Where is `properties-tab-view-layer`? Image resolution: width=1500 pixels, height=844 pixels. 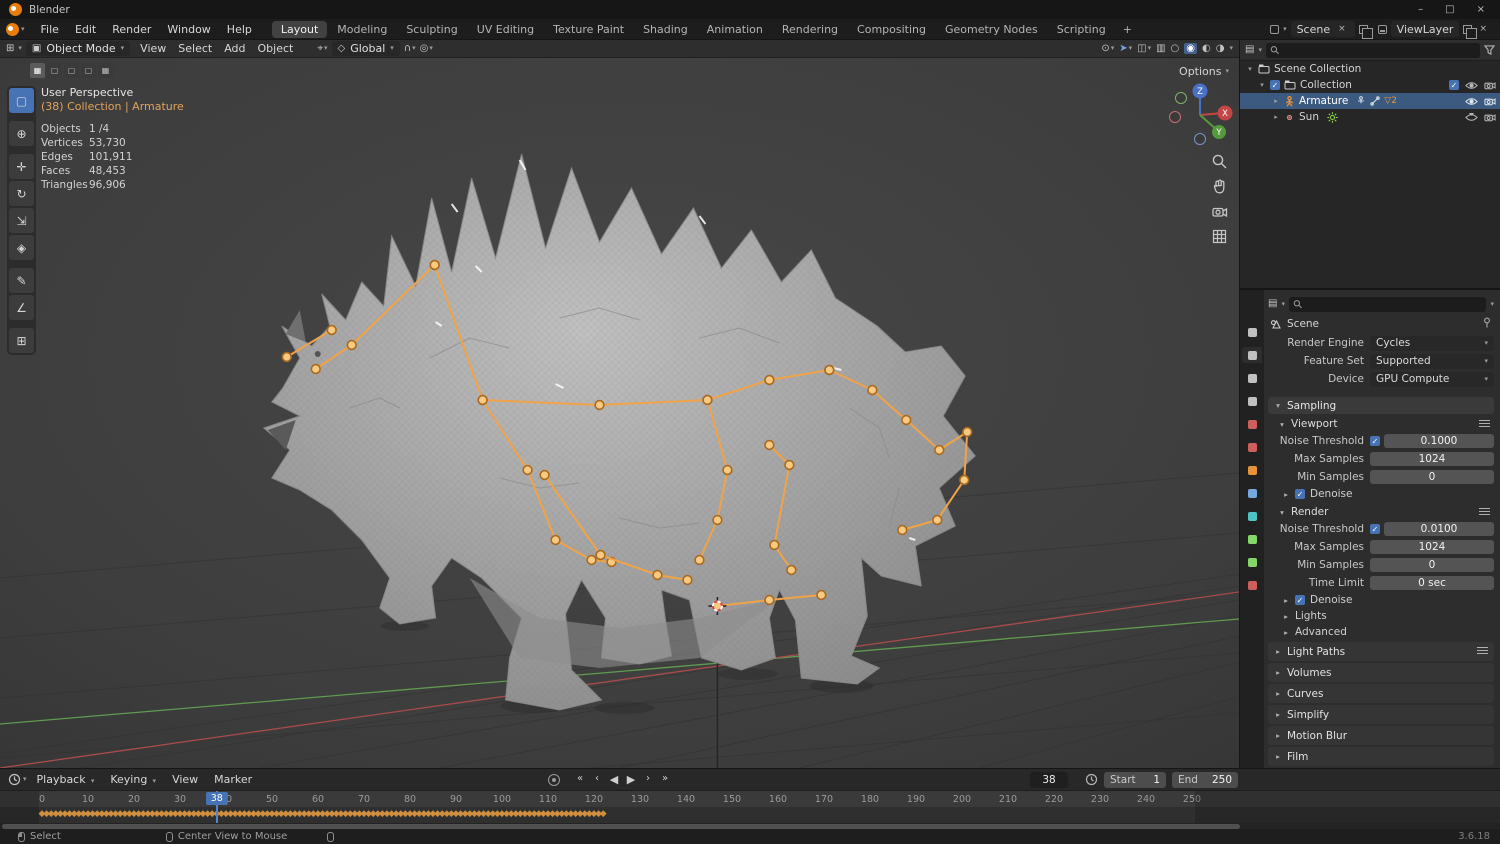
properties-tab-view-layer is located at coordinates (1252, 401).